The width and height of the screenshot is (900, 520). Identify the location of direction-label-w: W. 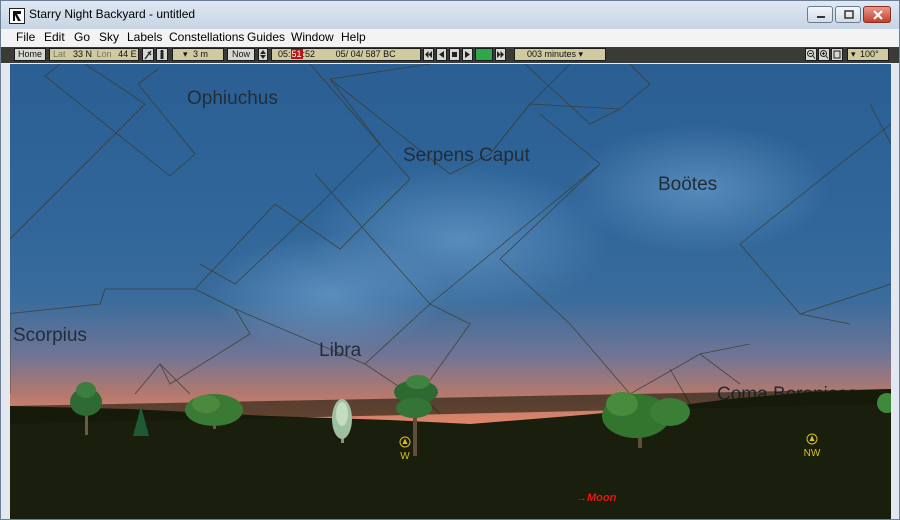
(405, 456).